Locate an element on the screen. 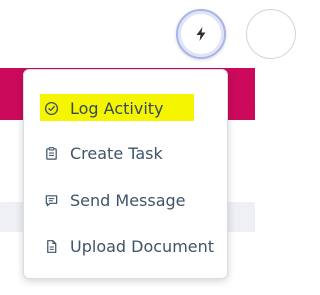  chat-bubble-icon is located at coordinates (51, 200).